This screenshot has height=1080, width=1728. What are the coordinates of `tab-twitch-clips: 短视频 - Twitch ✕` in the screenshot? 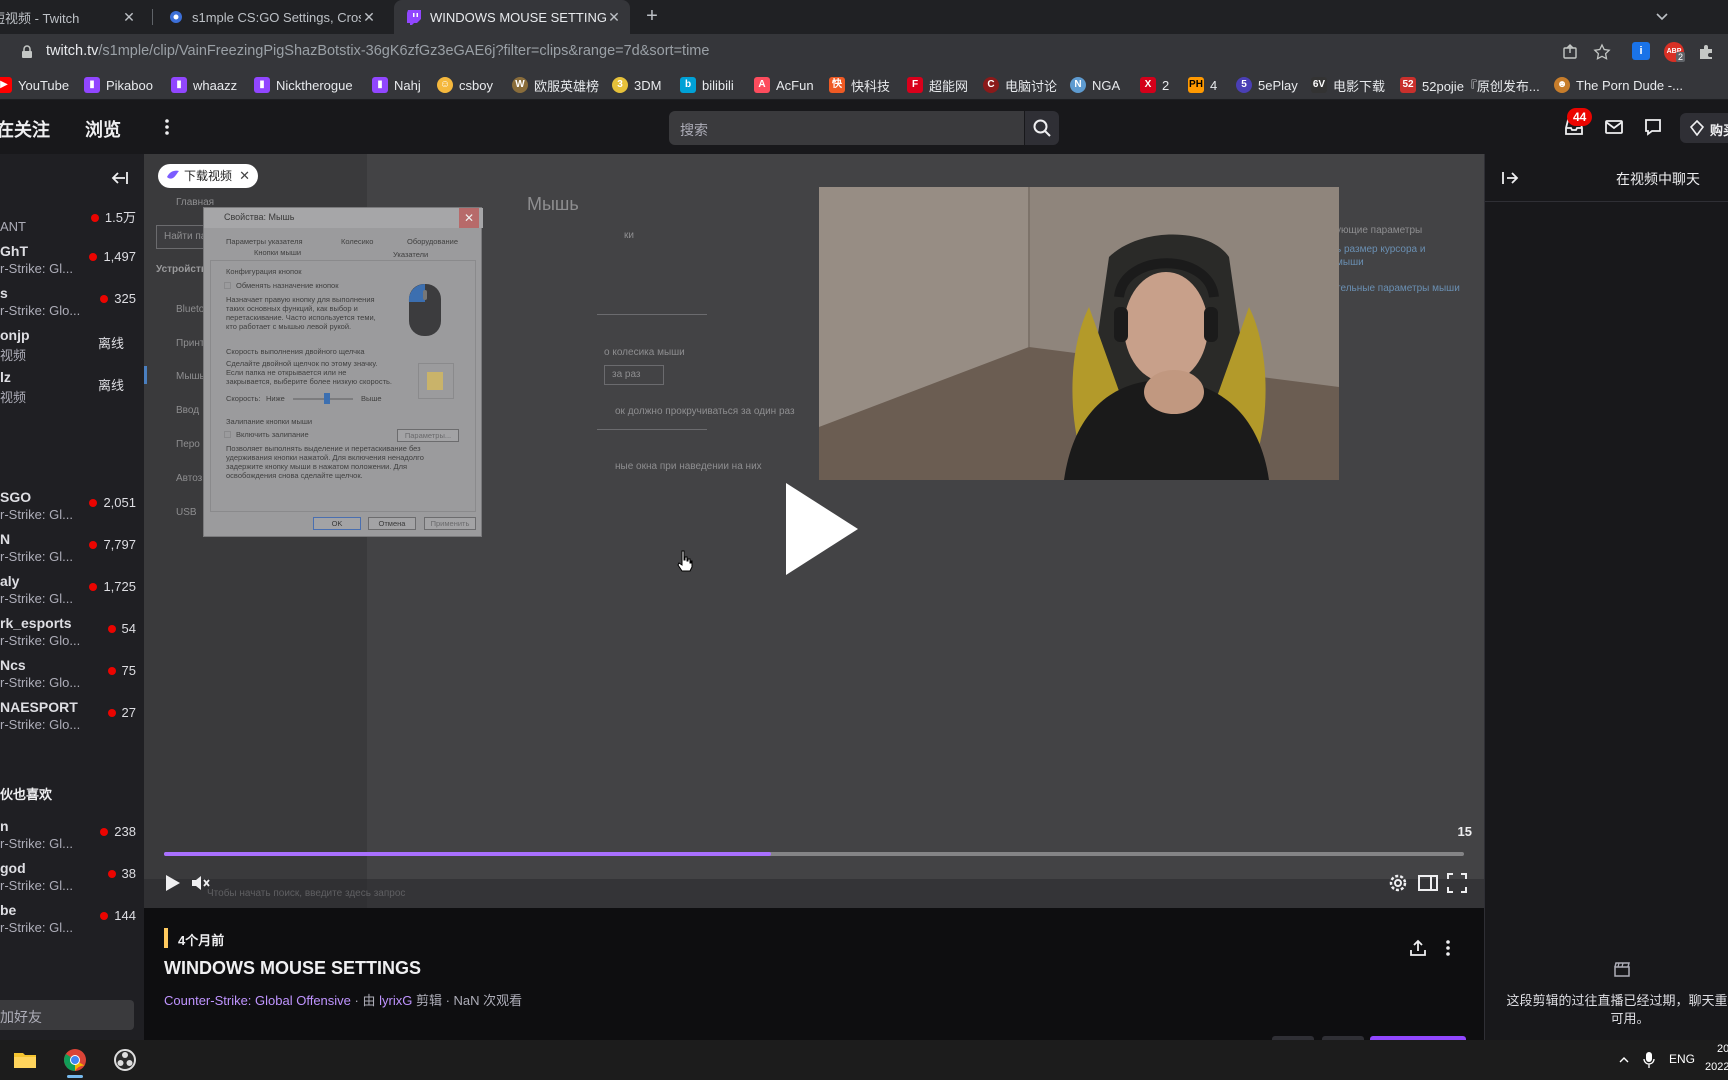 It's located at (72, 17).